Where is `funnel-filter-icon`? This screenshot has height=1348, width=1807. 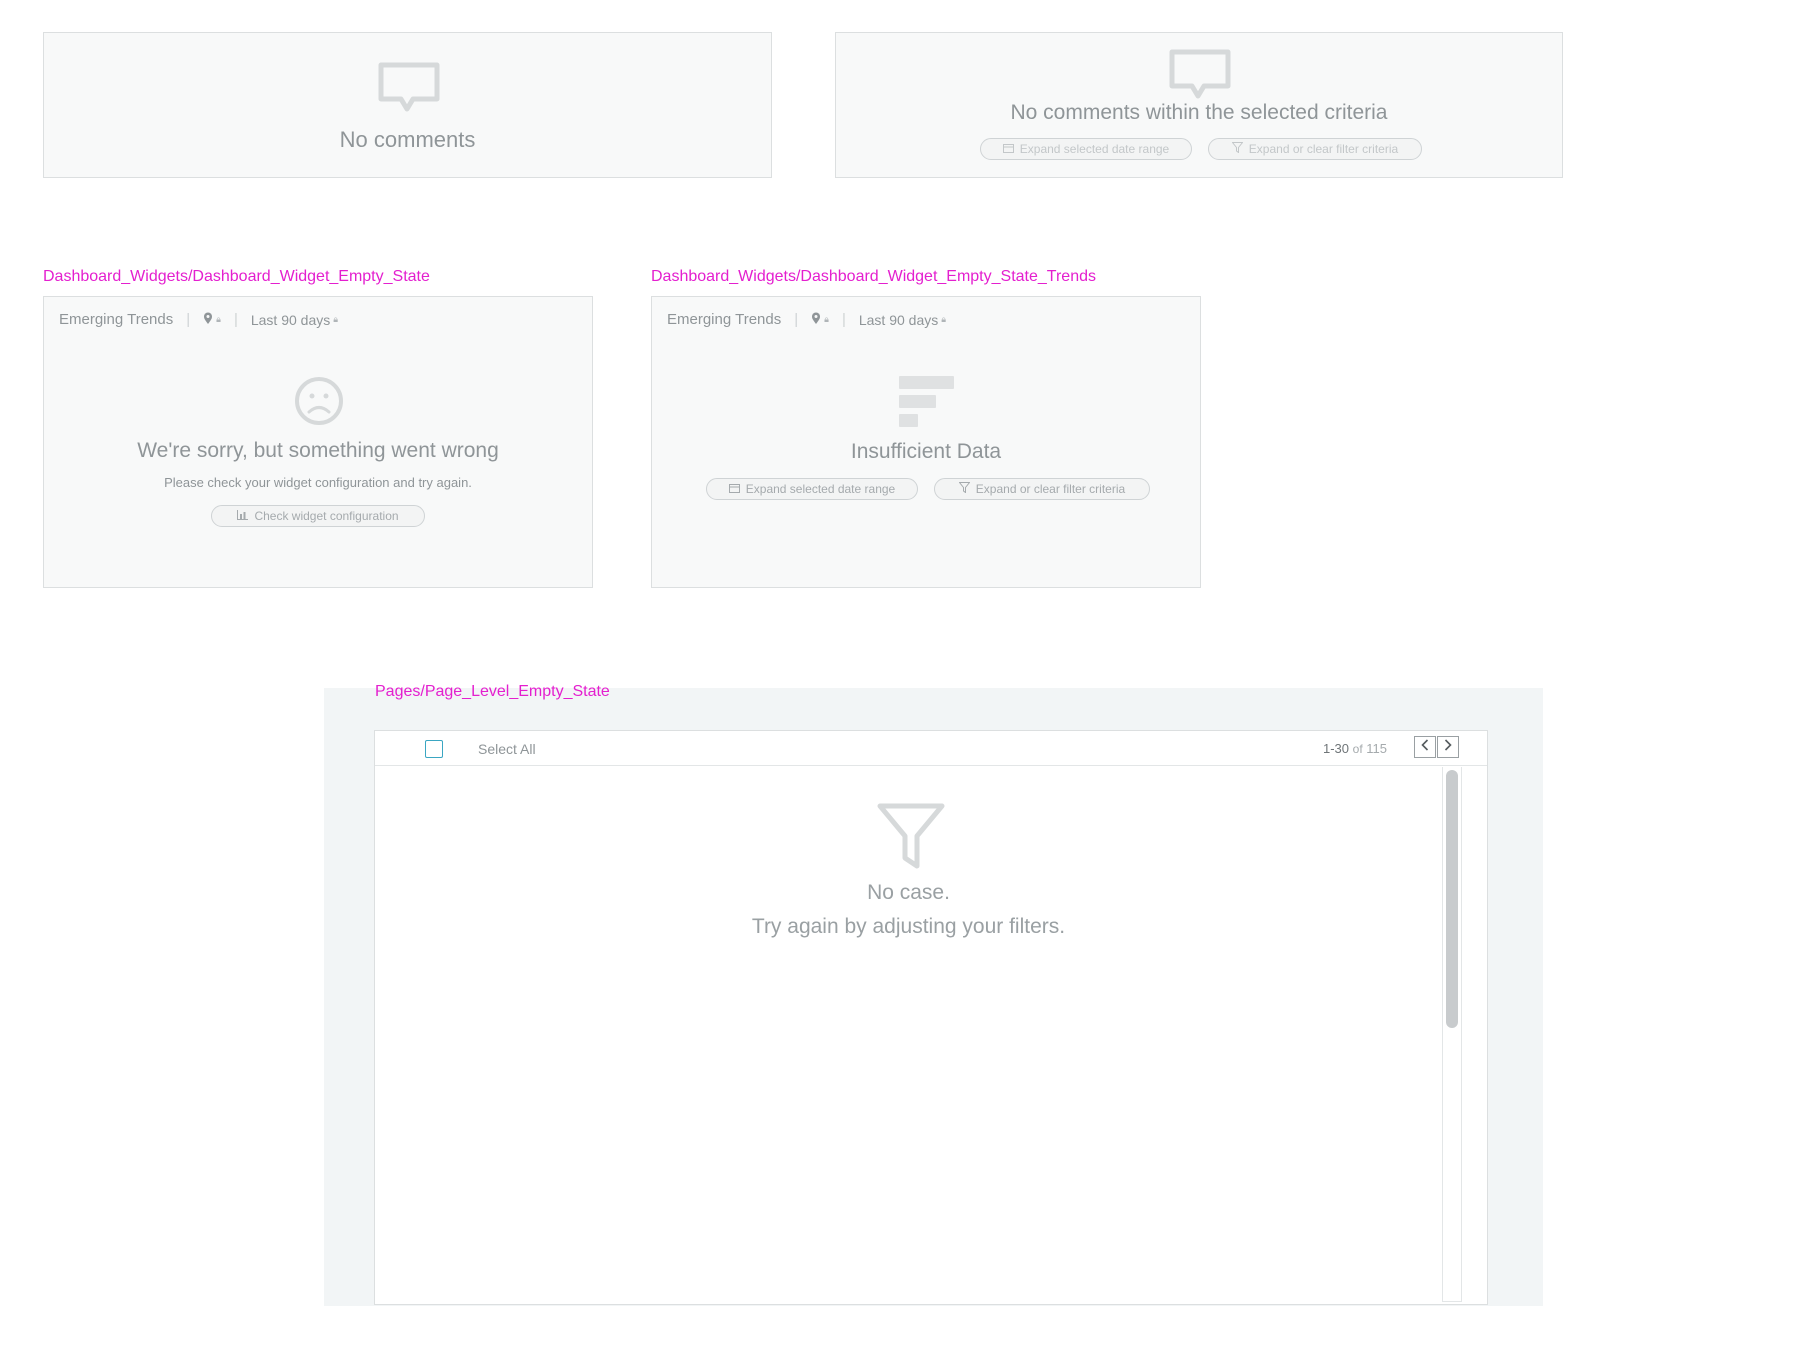
funnel-filter-icon is located at coordinates (911, 838).